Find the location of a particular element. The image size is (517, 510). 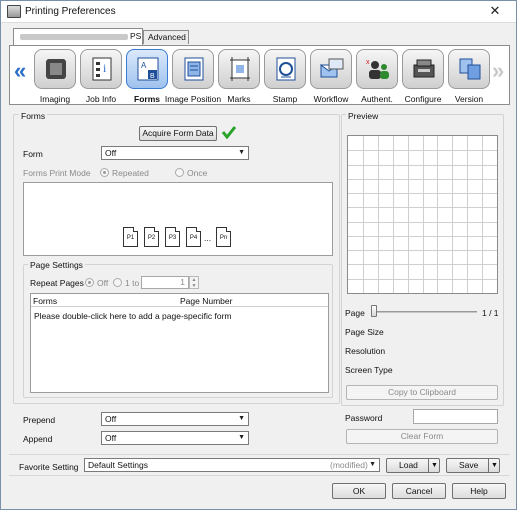

copy-to-clipboard-button: Copy to Clipboard is located at coordinates (422, 392).